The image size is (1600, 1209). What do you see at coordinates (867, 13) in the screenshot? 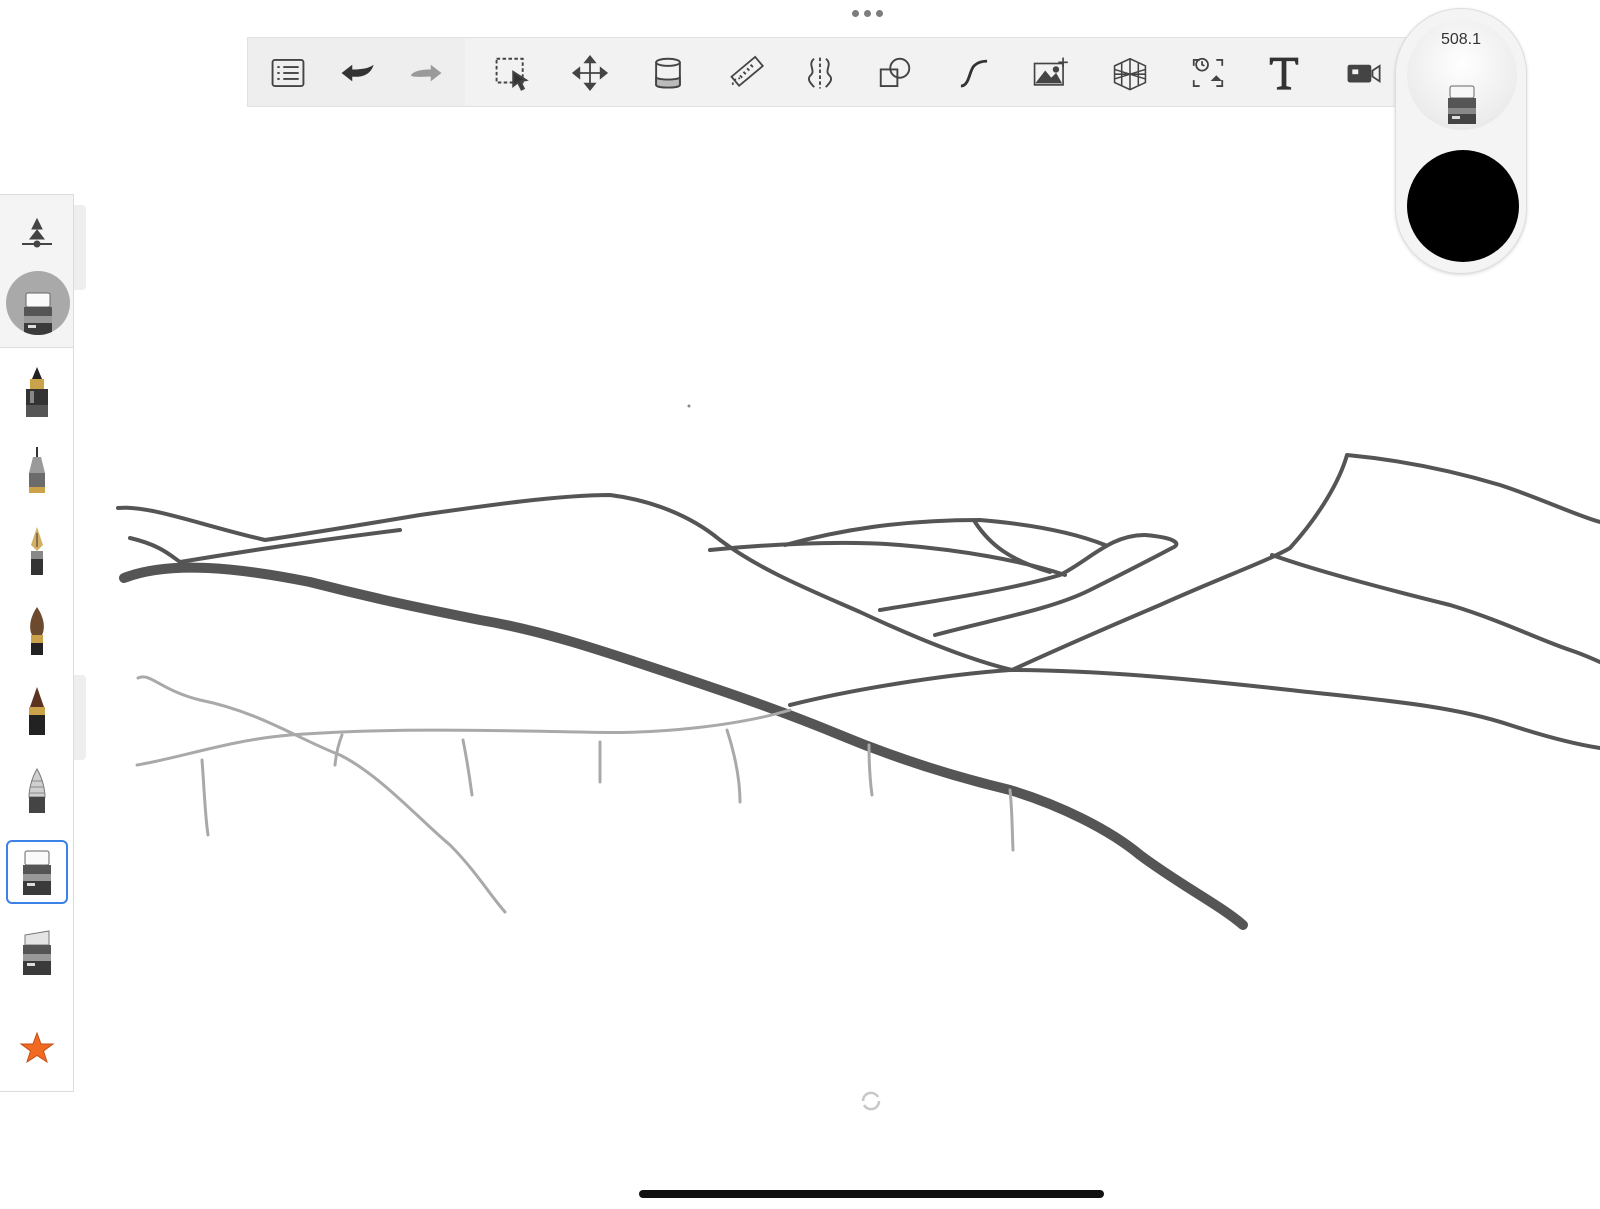
I see `toolbar-drag-handle` at bounding box center [867, 13].